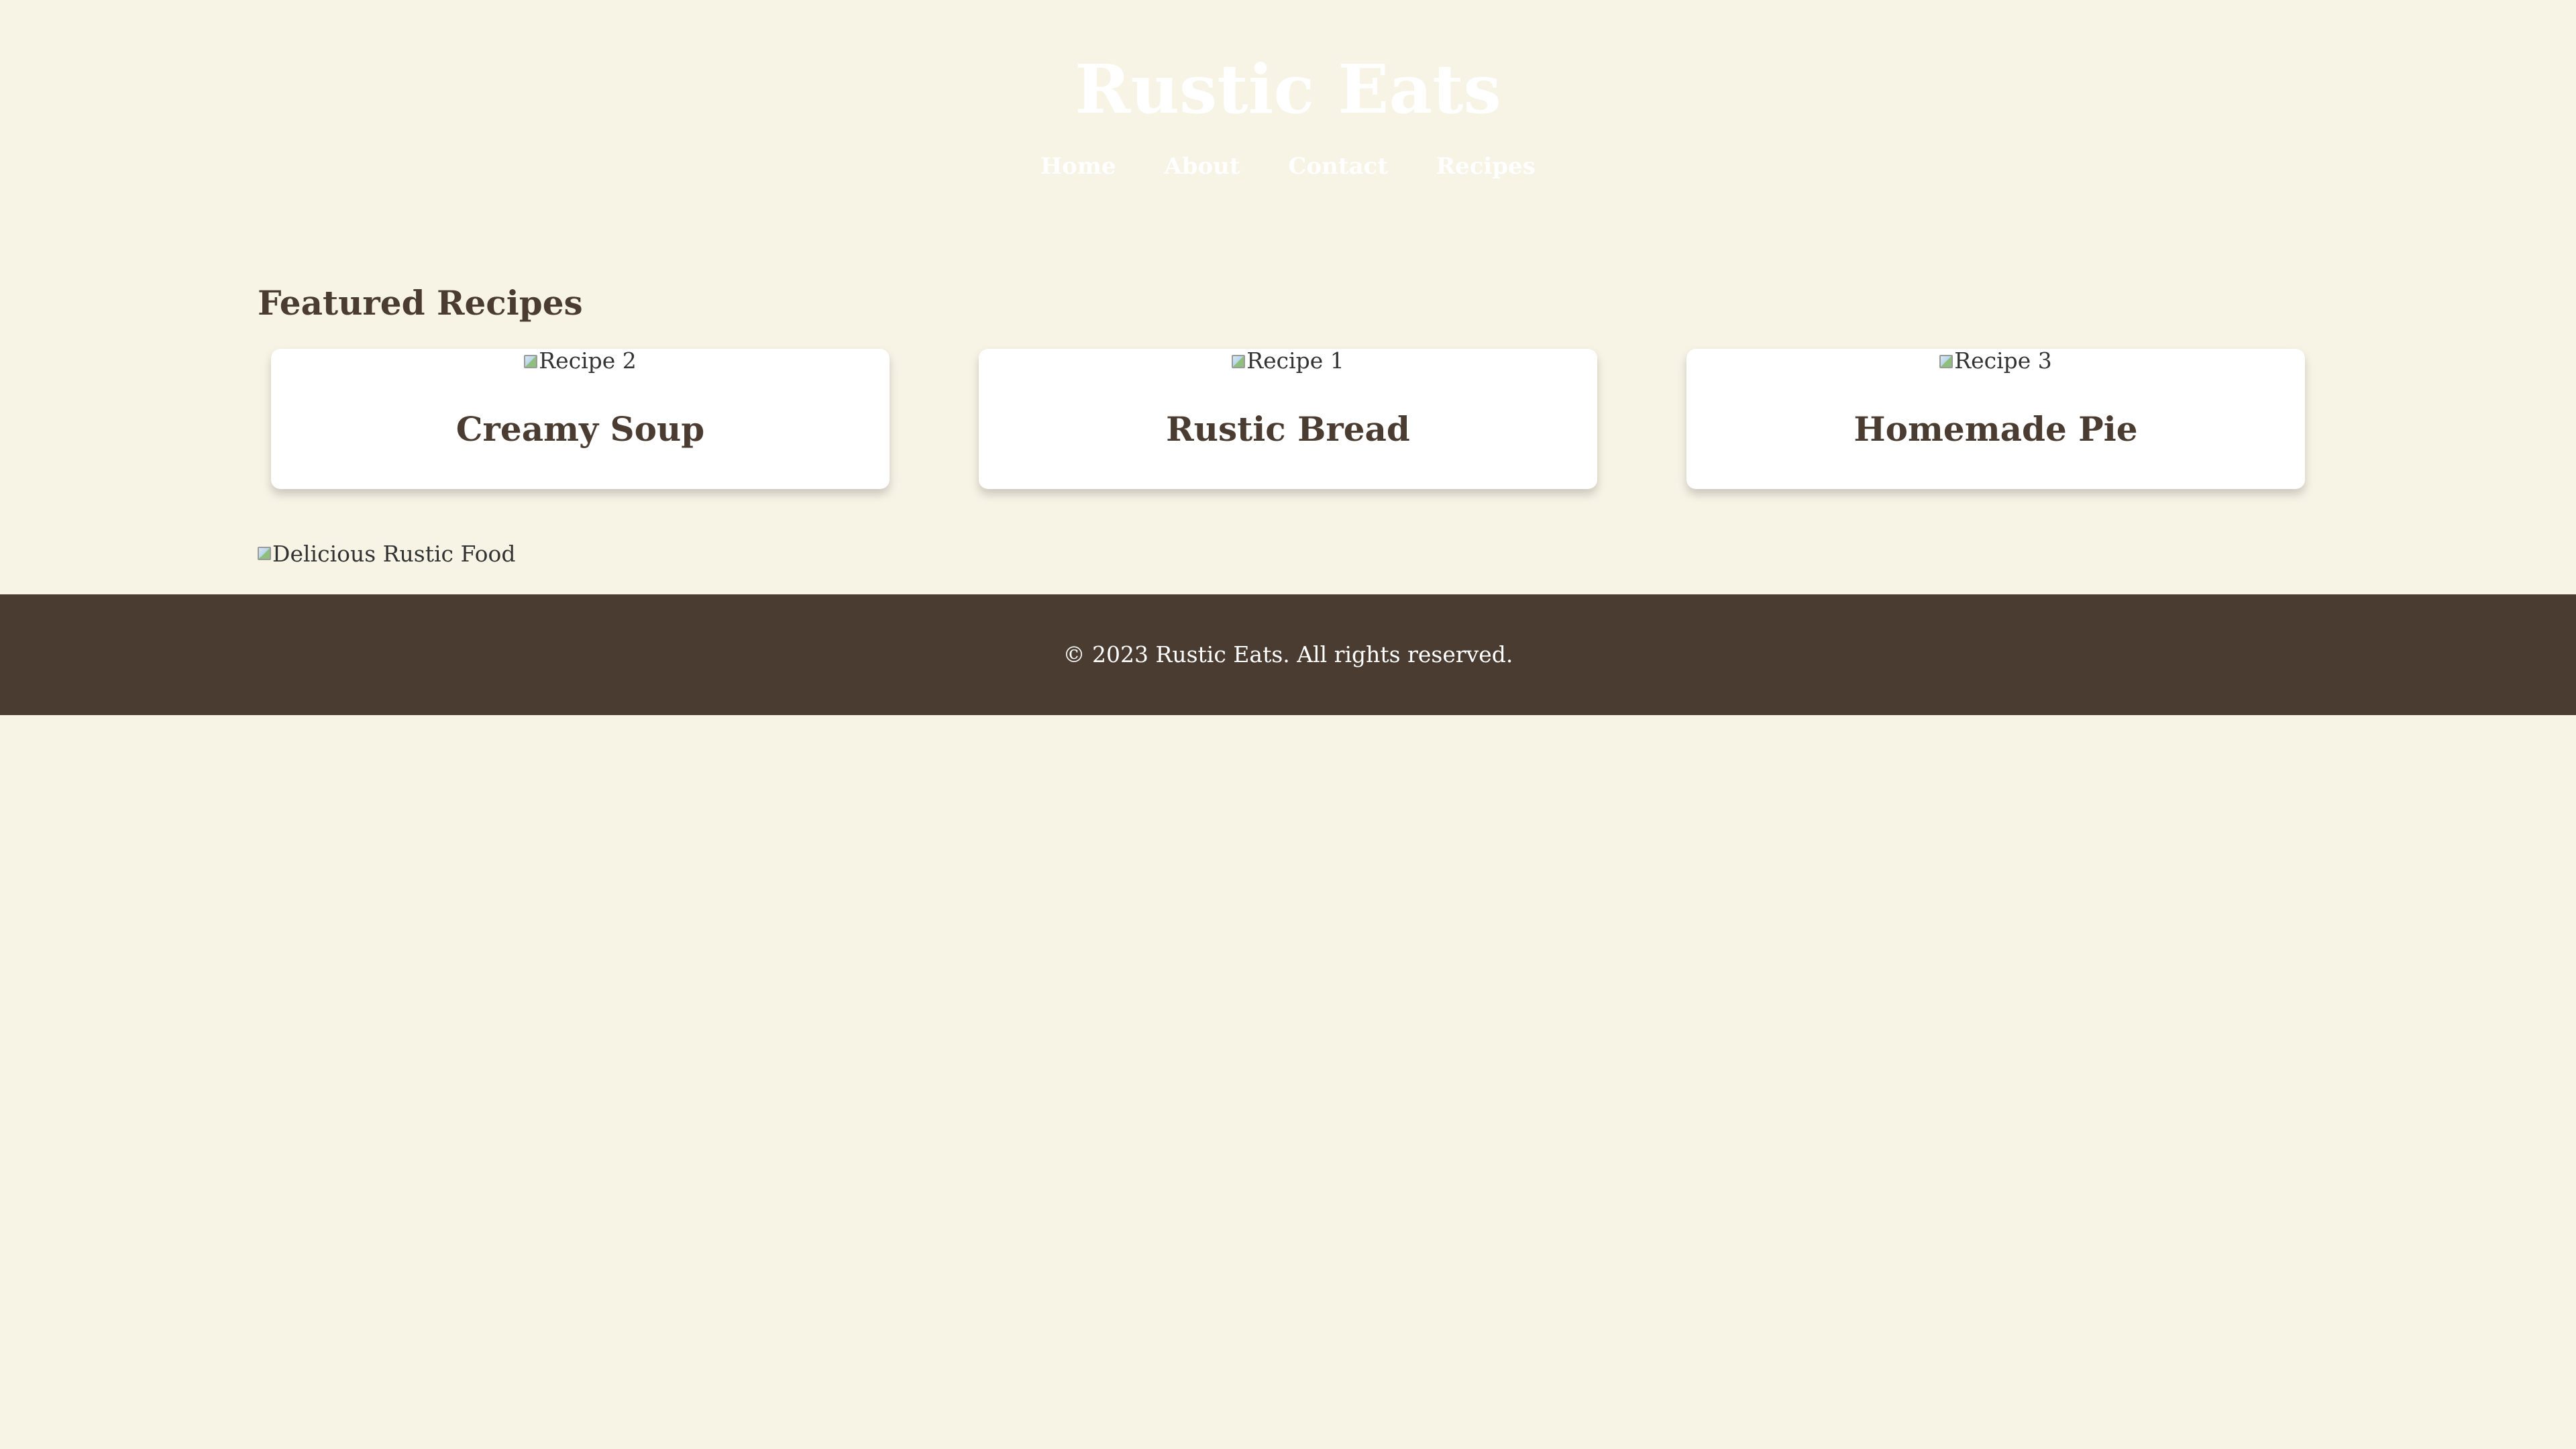  Describe the element at coordinates (580, 429) in the screenshot. I see `recipe-title: Creamy Soup` at that location.